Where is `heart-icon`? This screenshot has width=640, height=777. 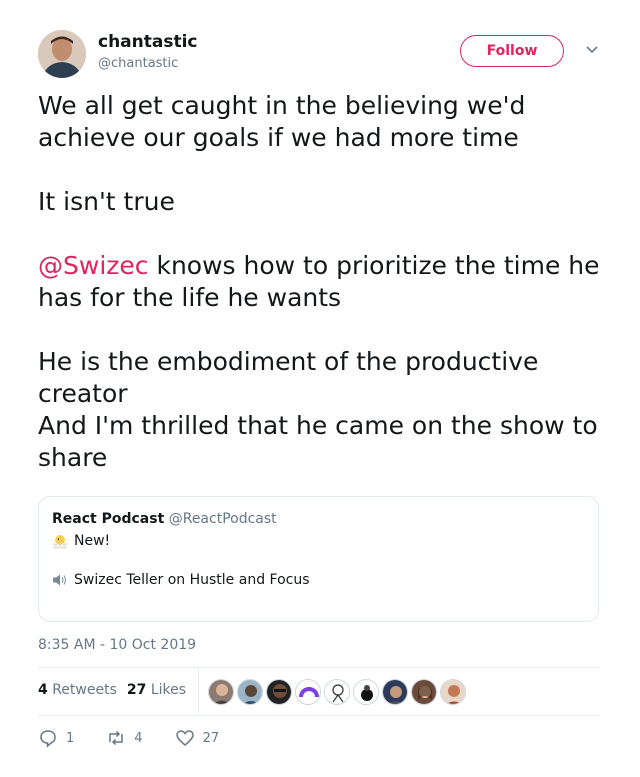
heart-icon is located at coordinates (184, 738).